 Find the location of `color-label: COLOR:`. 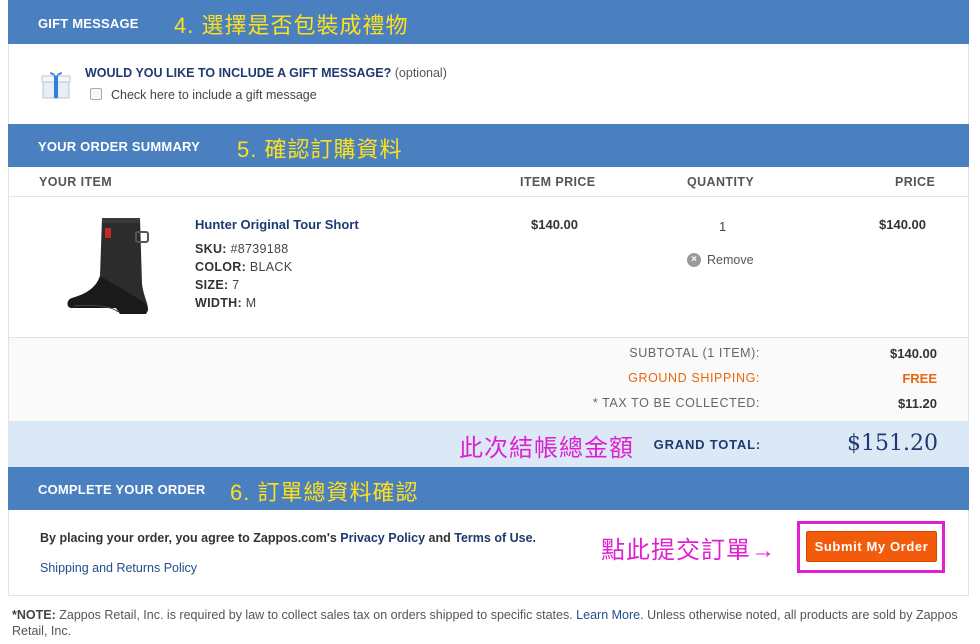

color-label: COLOR: is located at coordinates (221, 267).